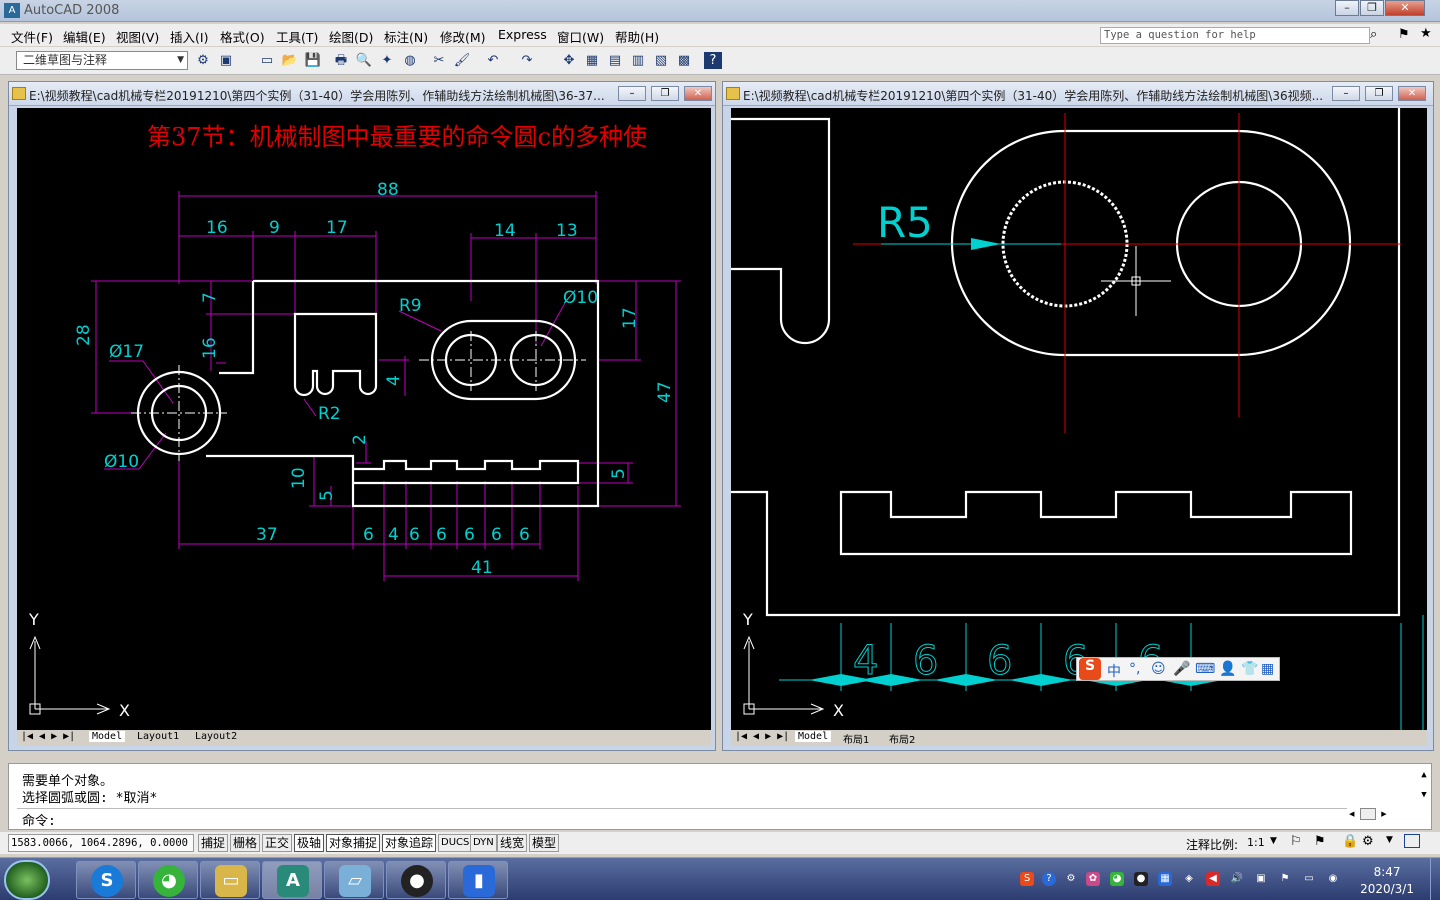 This screenshot has width=1440, height=900. What do you see at coordinates (713, 60) in the screenshot?
I see `help-icon: ?` at bounding box center [713, 60].